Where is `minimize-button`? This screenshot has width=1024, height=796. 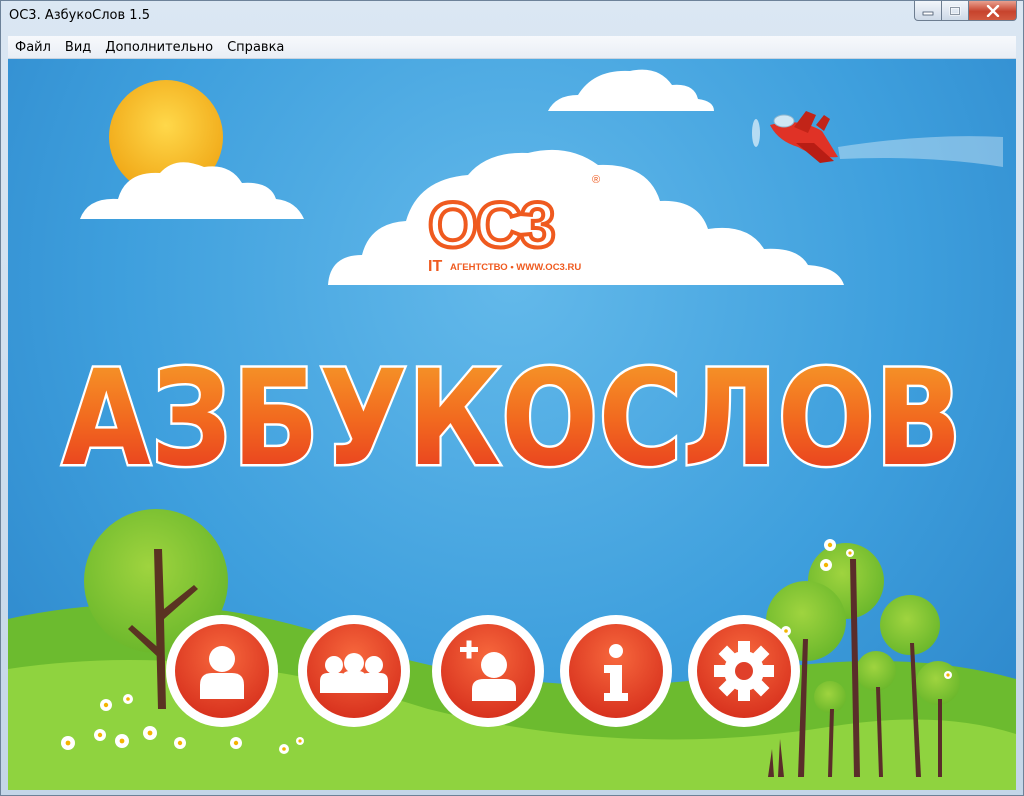 minimize-button is located at coordinates (928, 11).